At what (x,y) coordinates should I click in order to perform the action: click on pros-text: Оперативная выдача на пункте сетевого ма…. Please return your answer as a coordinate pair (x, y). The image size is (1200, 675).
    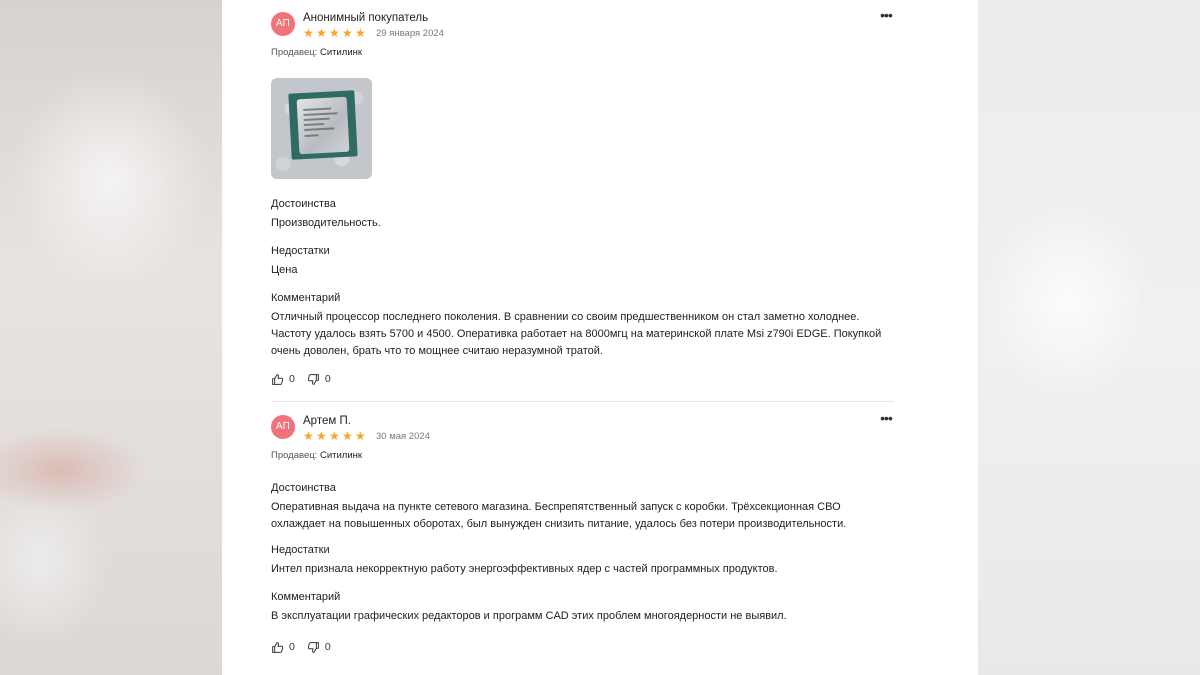
    Looking at the image, I should click on (559, 515).